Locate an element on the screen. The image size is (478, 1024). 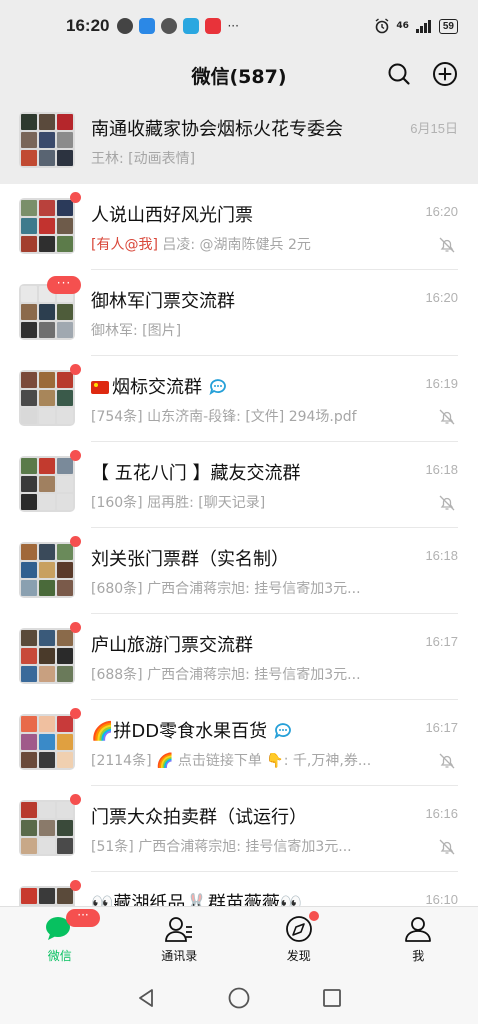
tab-unread-dot is located at coordinates (314, 916).